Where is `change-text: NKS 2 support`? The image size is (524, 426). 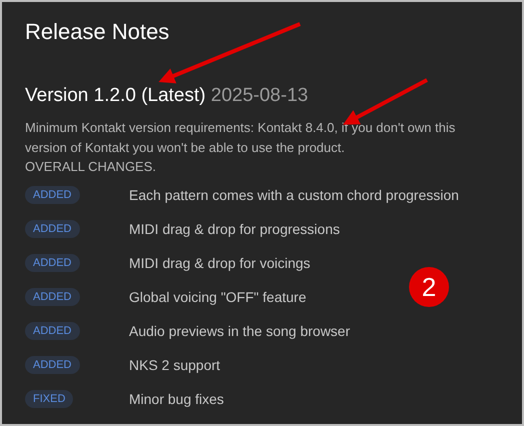
change-text: NKS 2 support is located at coordinates (174, 364).